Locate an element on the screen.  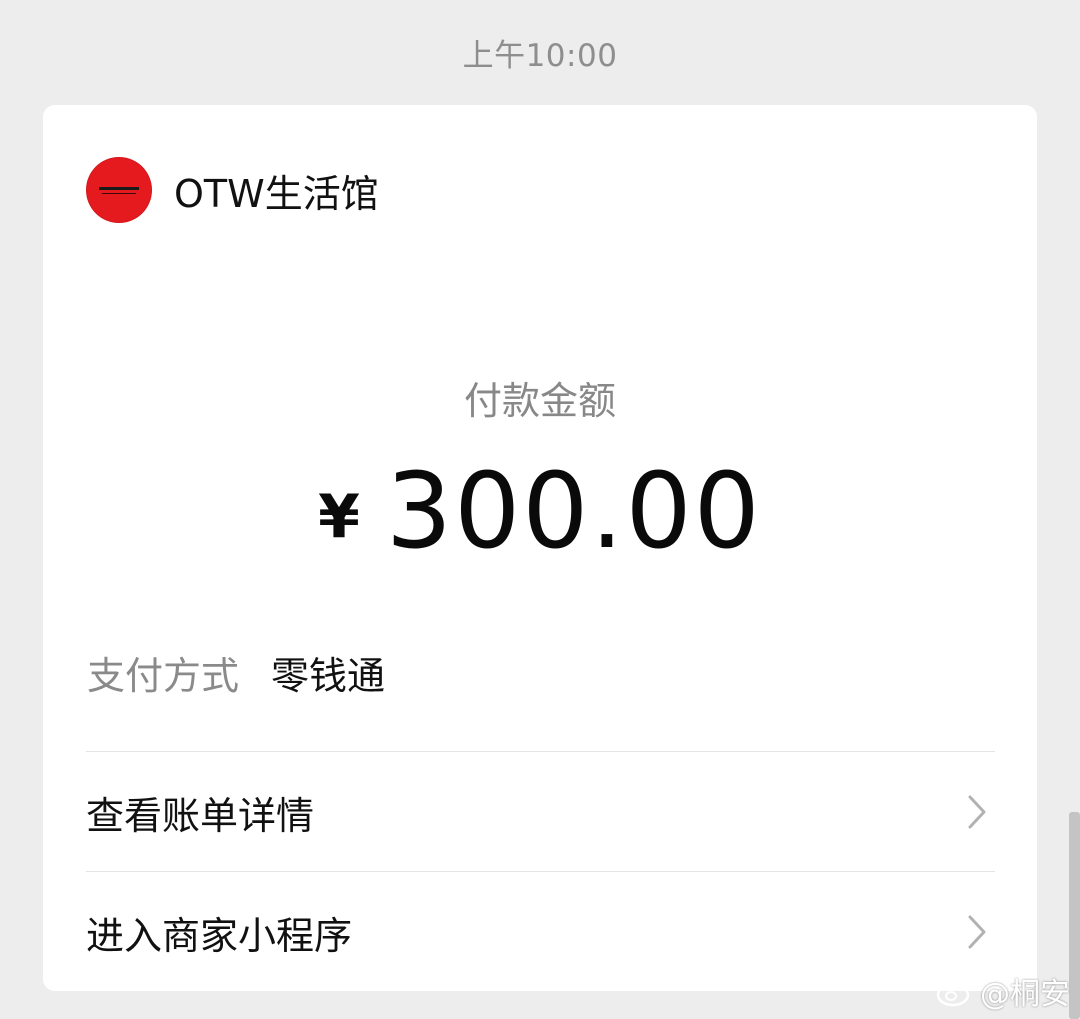
merchant-logo-icon is located at coordinates (119, 190).